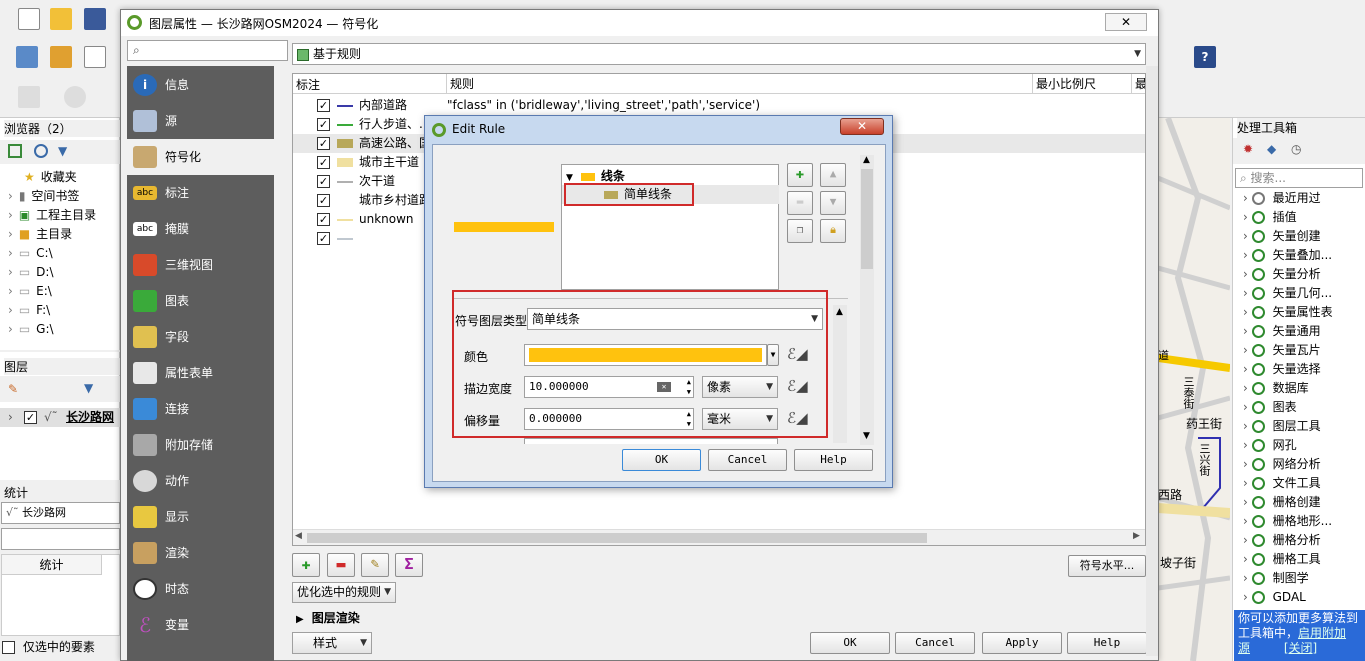 This screenshot has height=661, width=1365. I want to click on refine-rule-select: 优化选中的规则 ▼, so click(344, 592).